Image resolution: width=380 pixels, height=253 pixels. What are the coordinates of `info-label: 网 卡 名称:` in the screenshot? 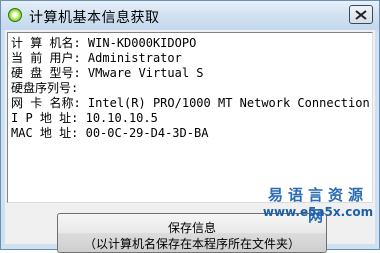 It's located at (46, 103).